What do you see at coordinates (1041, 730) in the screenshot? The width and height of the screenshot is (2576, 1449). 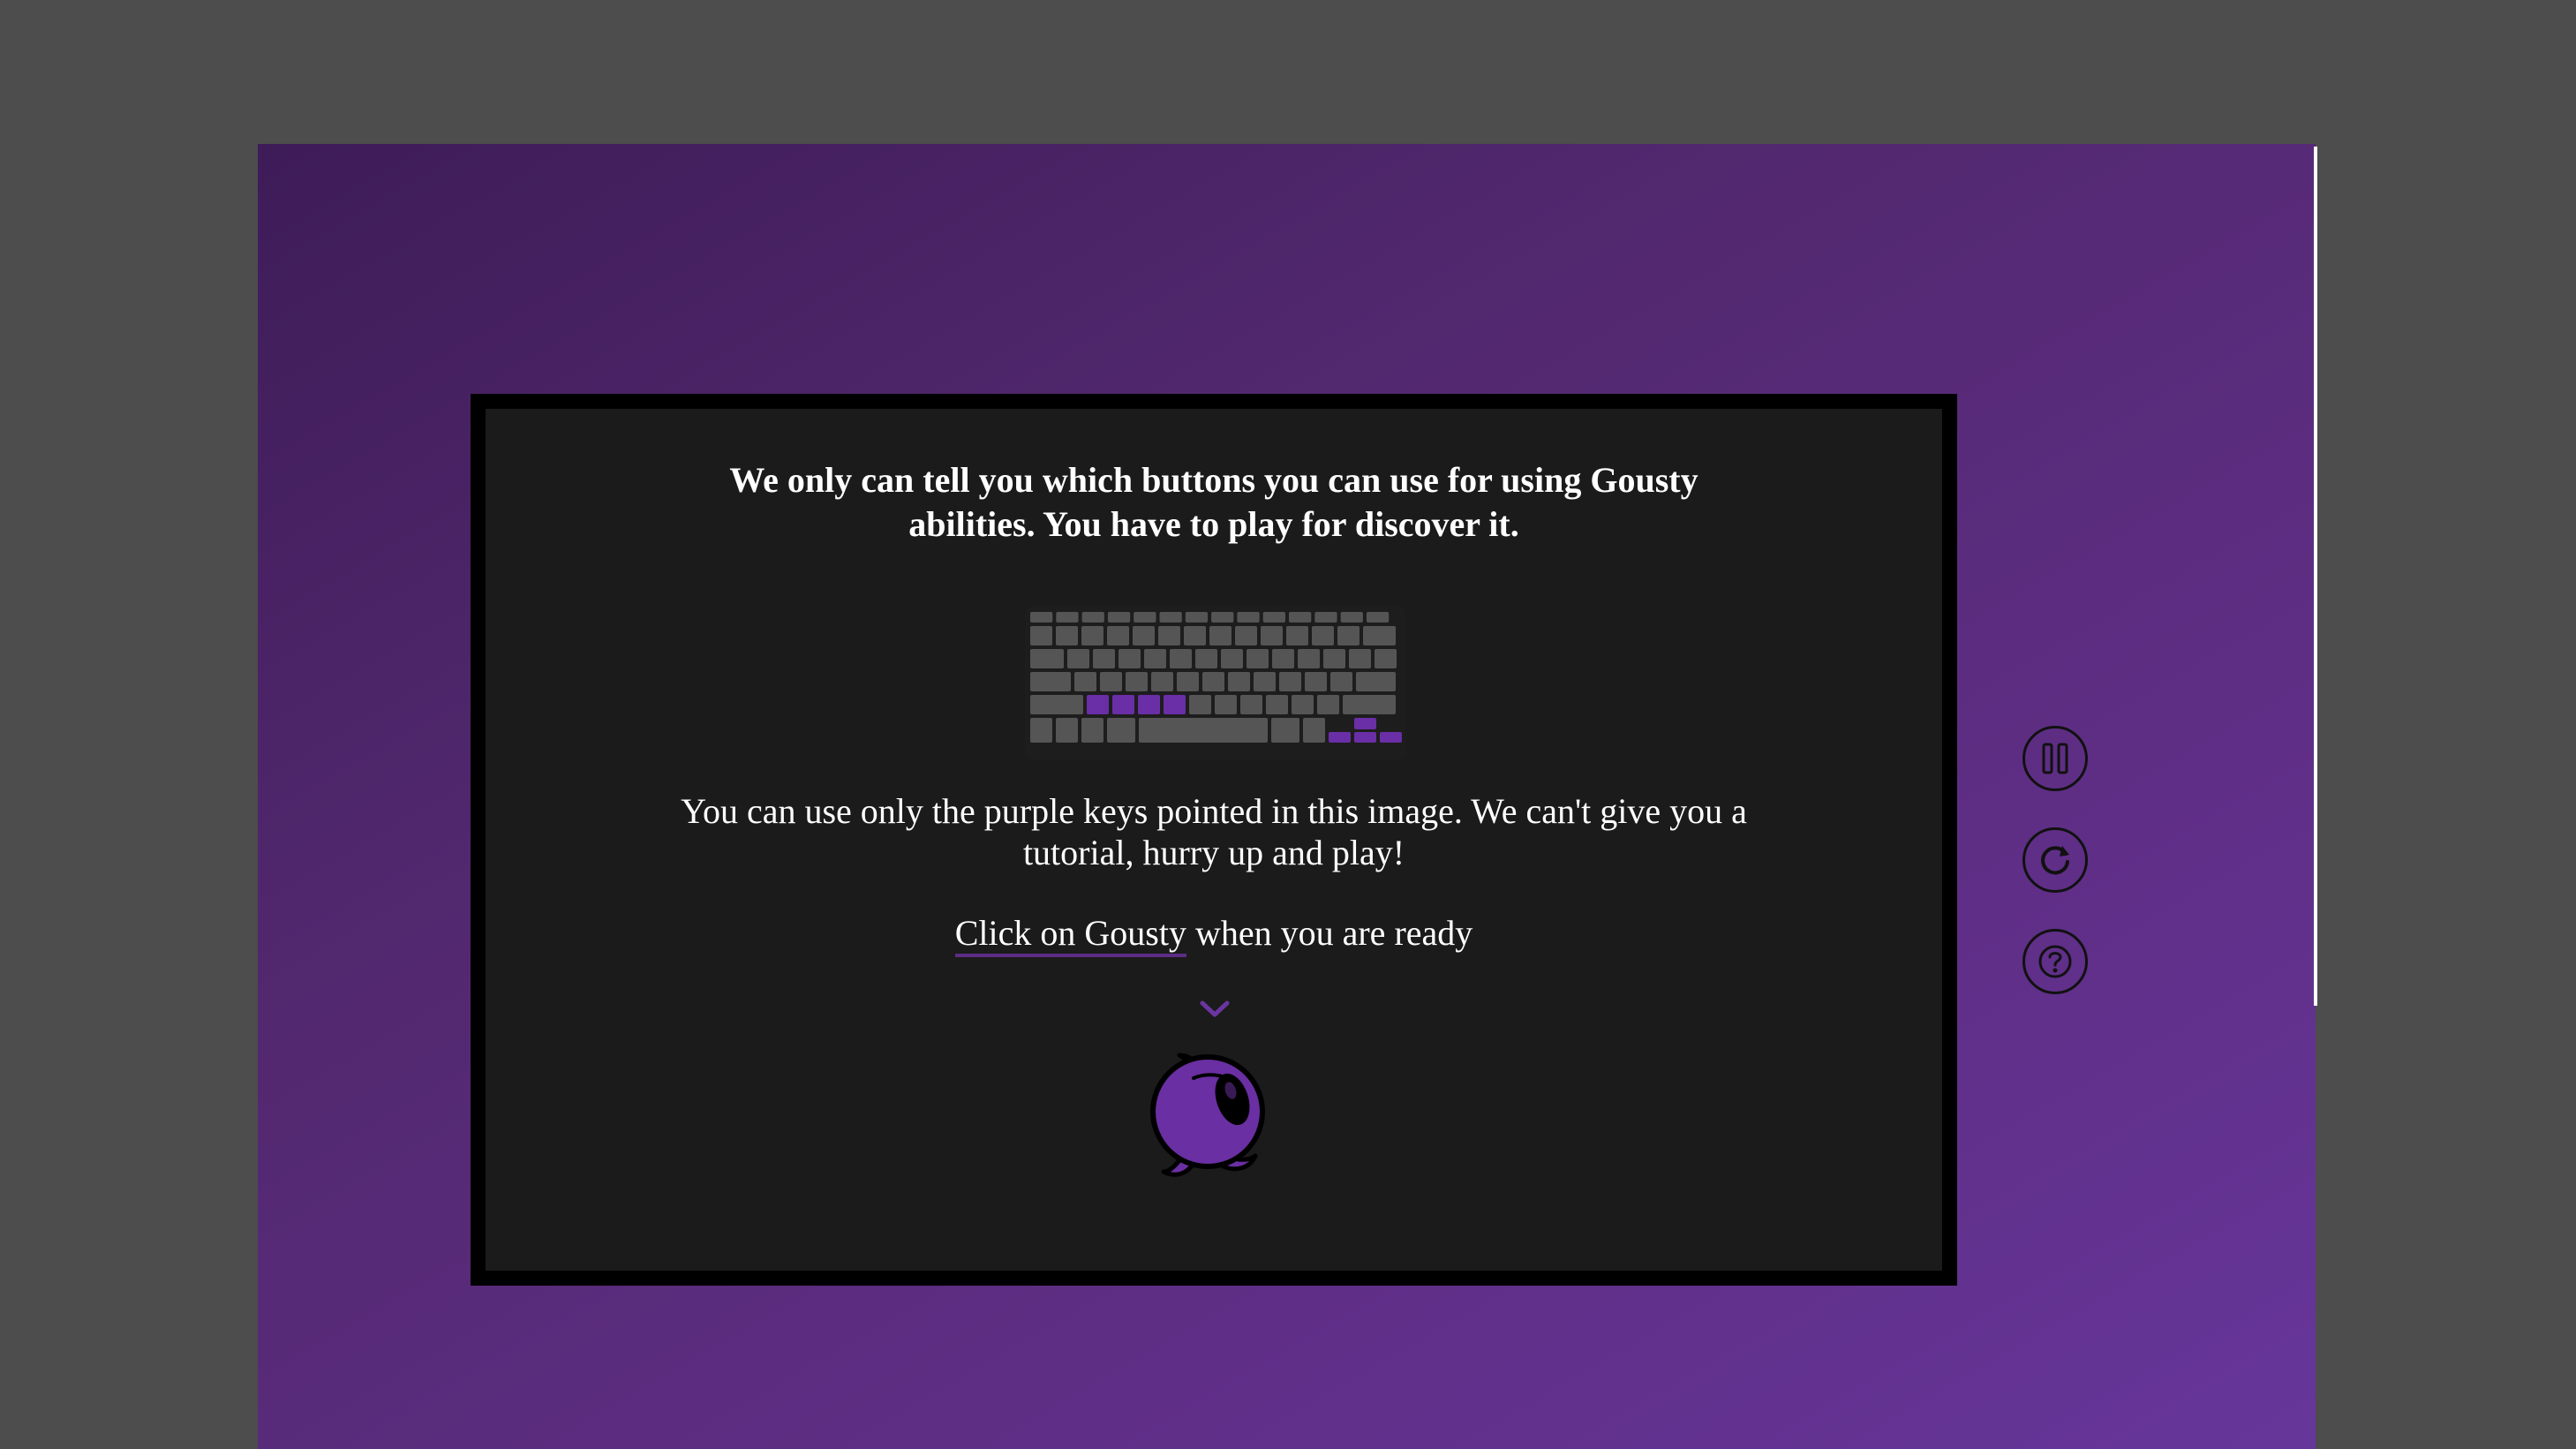 I see `key-fn` at bounding box center [1041, 730].